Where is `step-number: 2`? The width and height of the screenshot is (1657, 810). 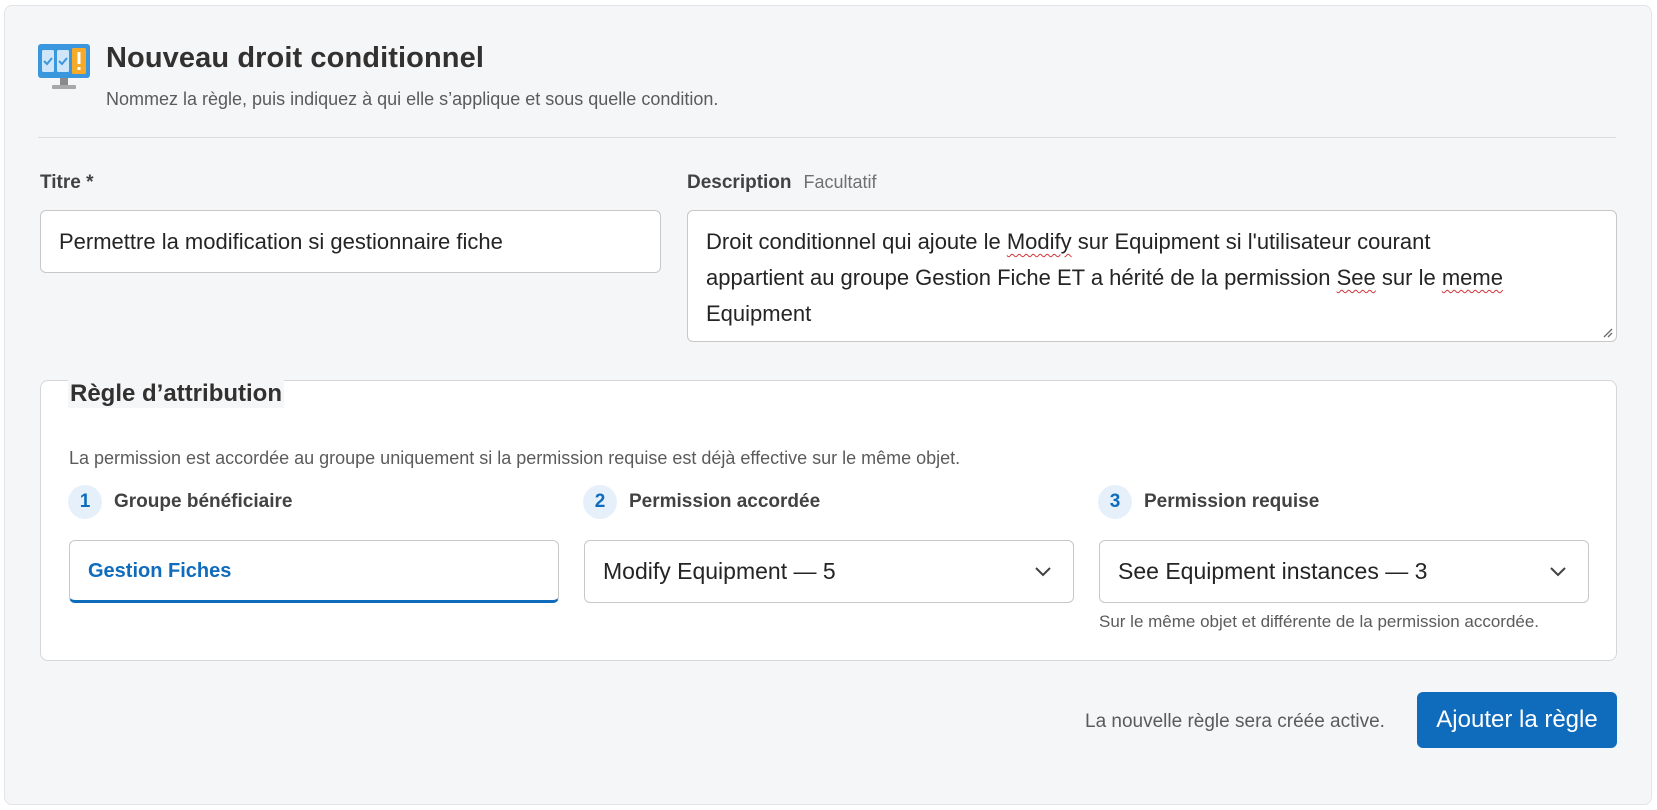
step-number: 2 is located at coordinates (600, 502).